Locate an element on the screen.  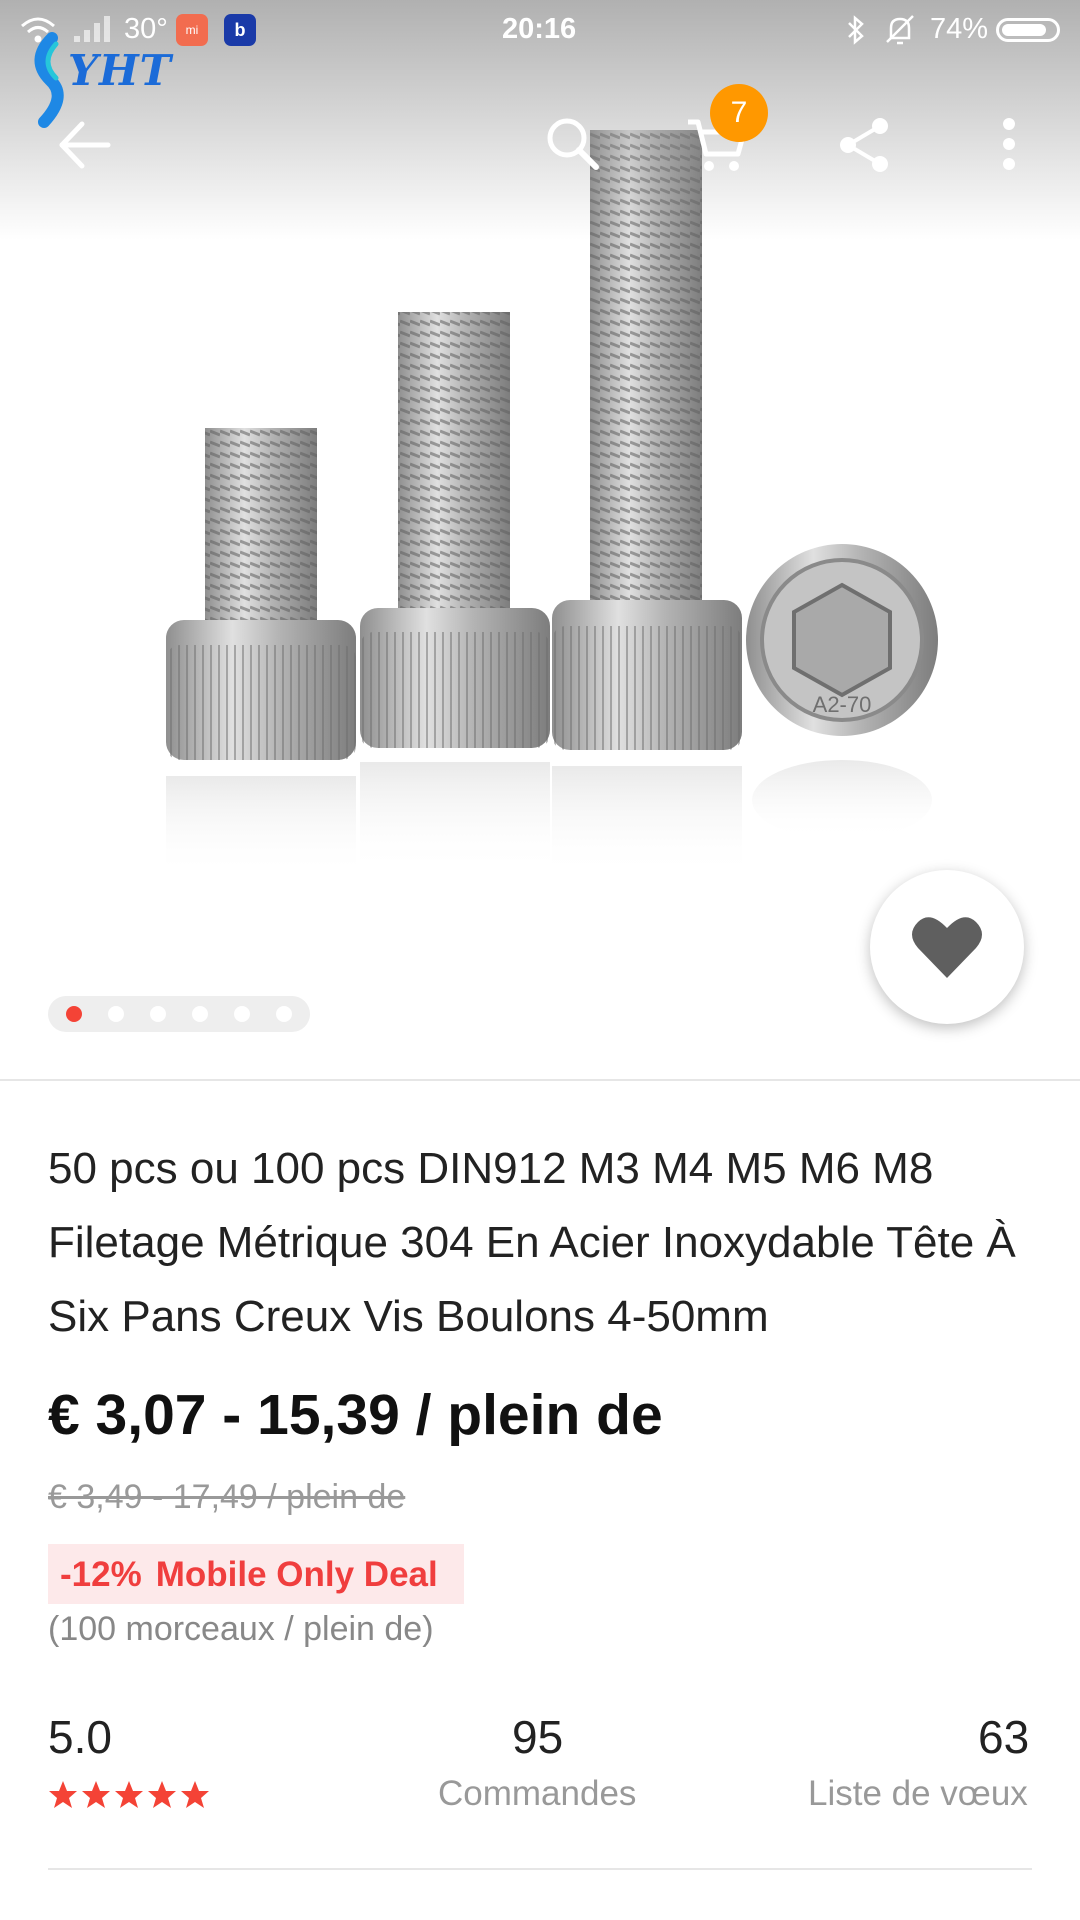
arrow-left-icon is located at coordinates (85, 145).